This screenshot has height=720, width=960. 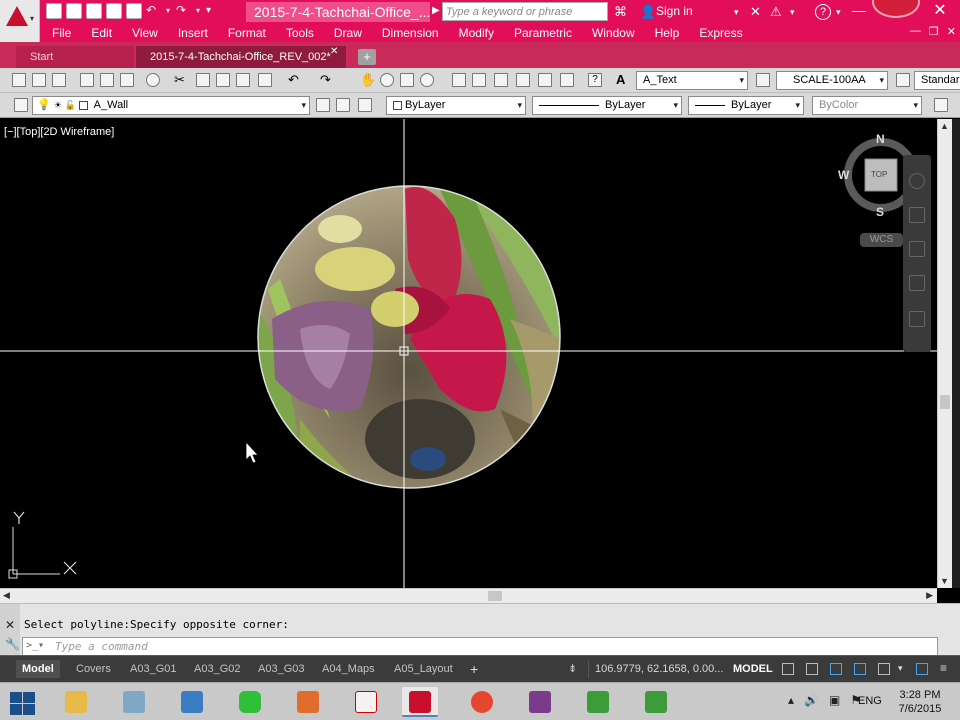 I want to click on help-icon: ?, so click(x=823, y=12).